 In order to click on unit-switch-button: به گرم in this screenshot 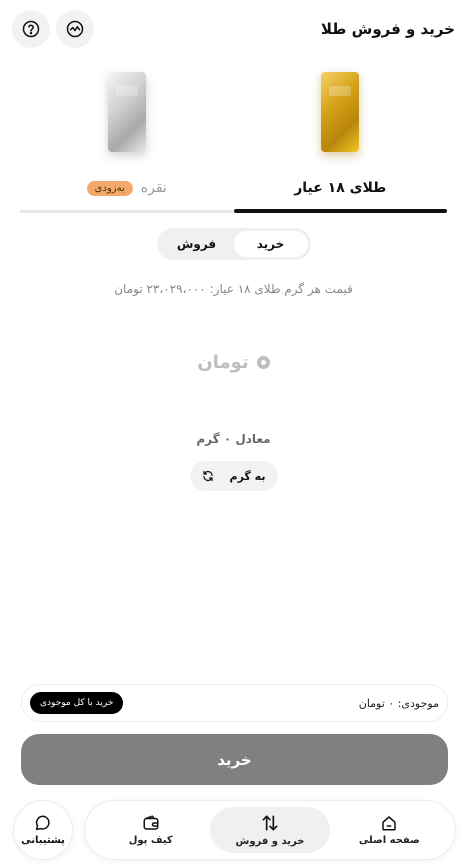, I will do `click(233, 476)`.